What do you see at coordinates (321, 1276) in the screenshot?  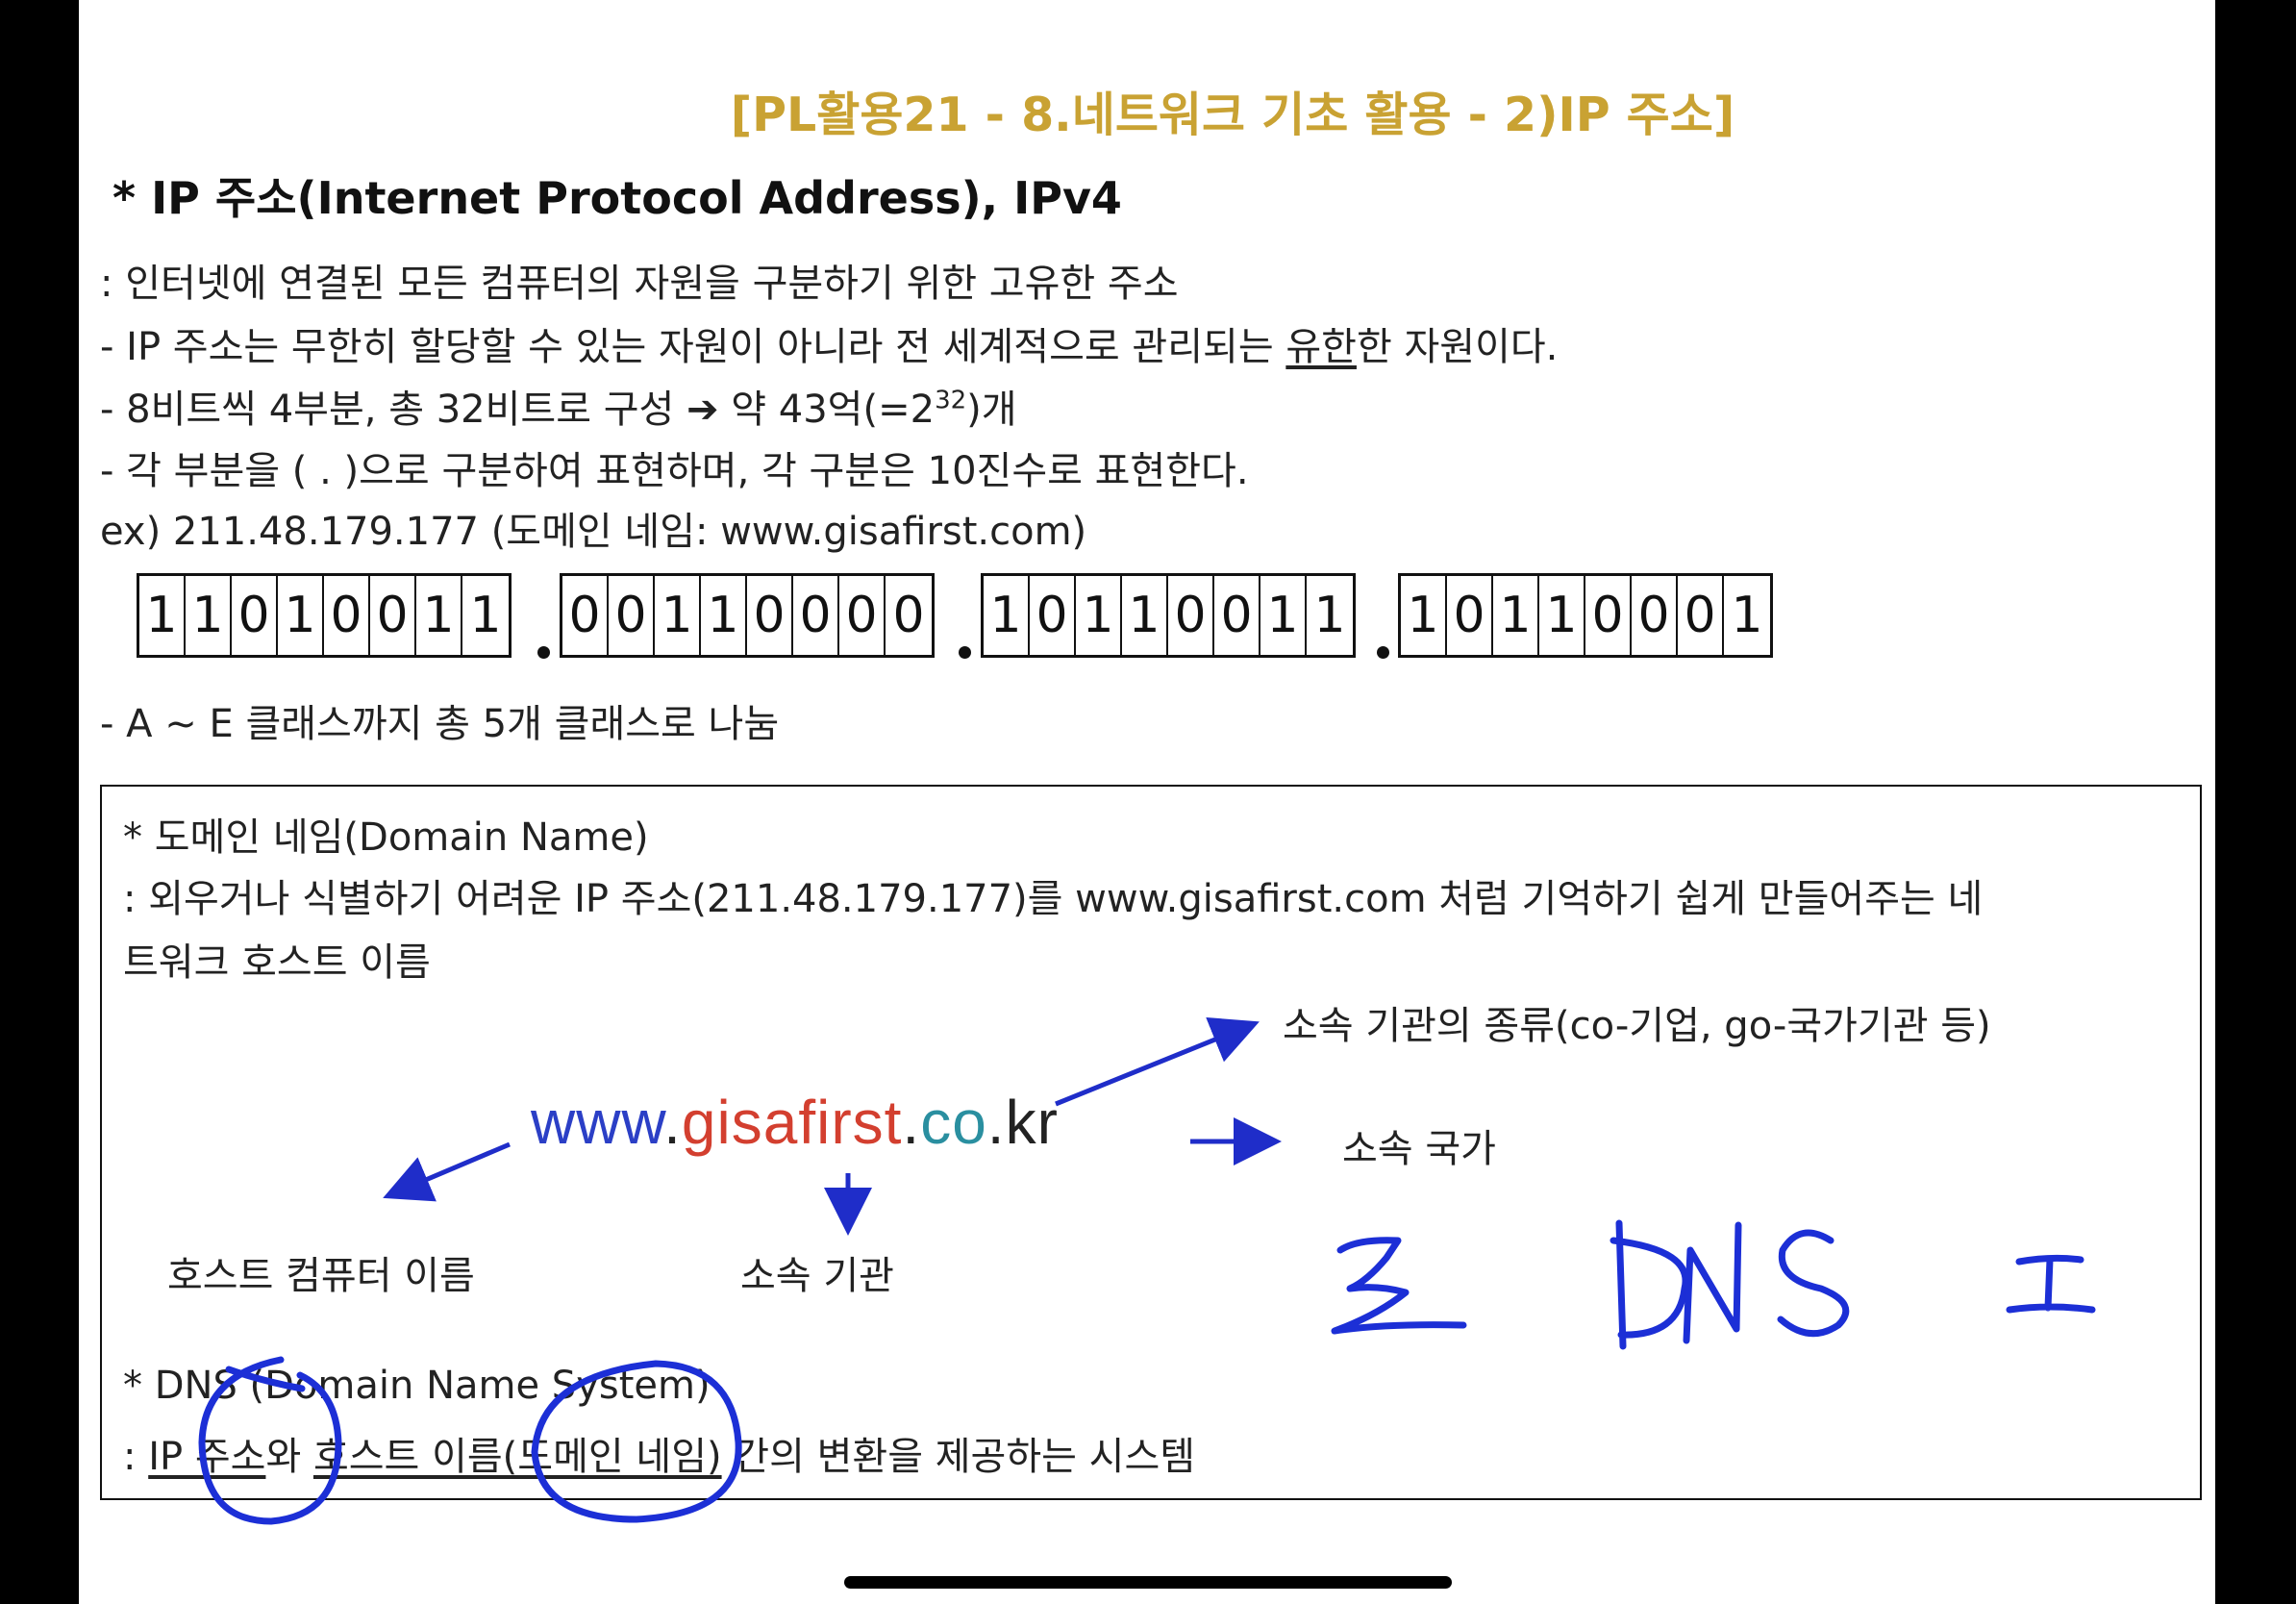 I see `label-host: 호스트 컴퓨터 이름` at bounding box center [321, 1276].